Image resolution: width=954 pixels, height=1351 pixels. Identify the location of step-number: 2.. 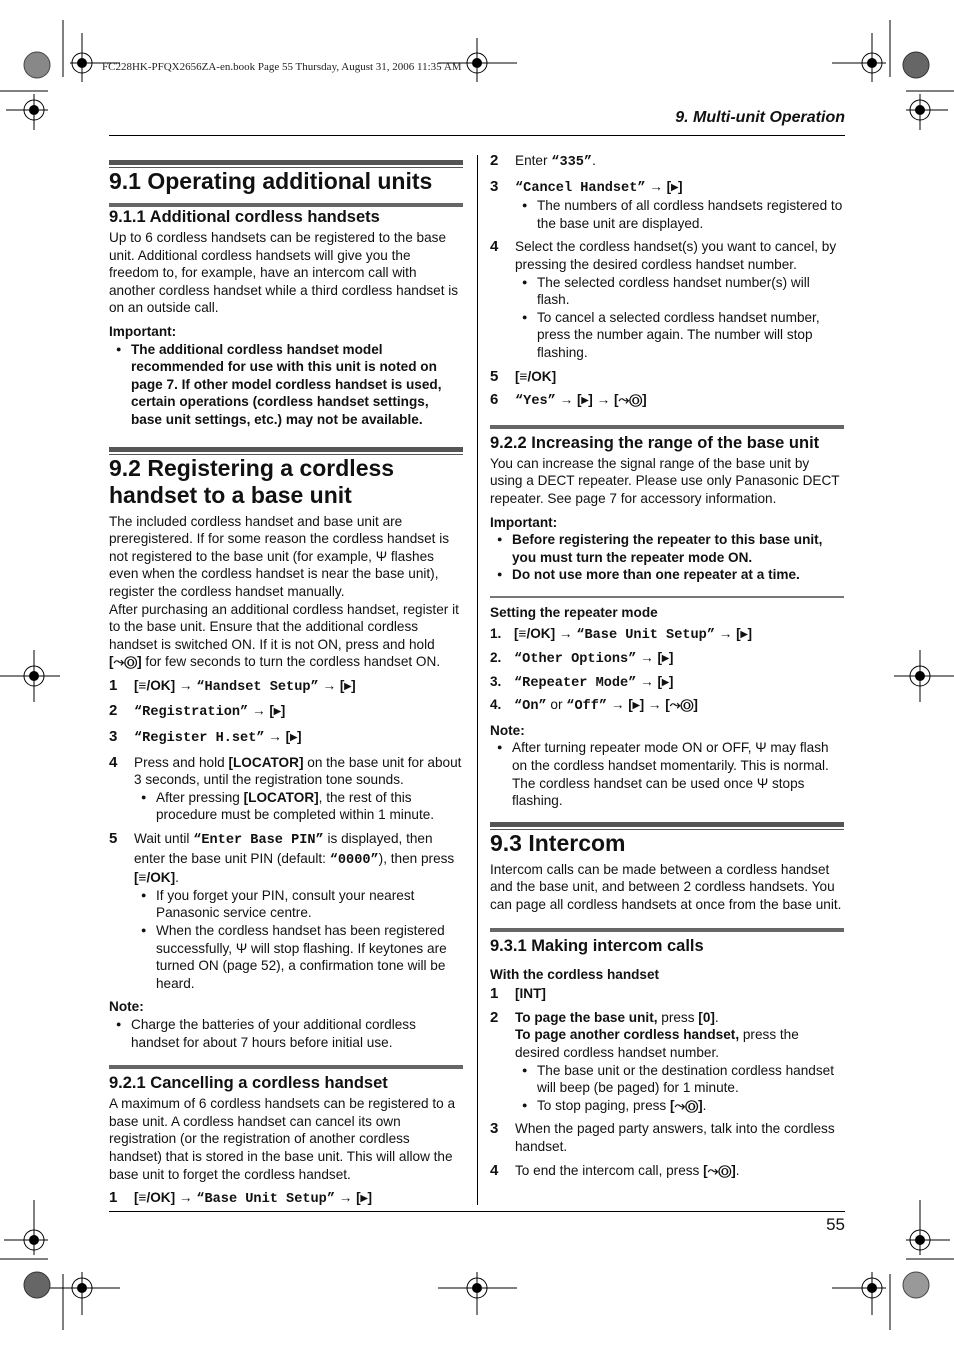
(496, 658).